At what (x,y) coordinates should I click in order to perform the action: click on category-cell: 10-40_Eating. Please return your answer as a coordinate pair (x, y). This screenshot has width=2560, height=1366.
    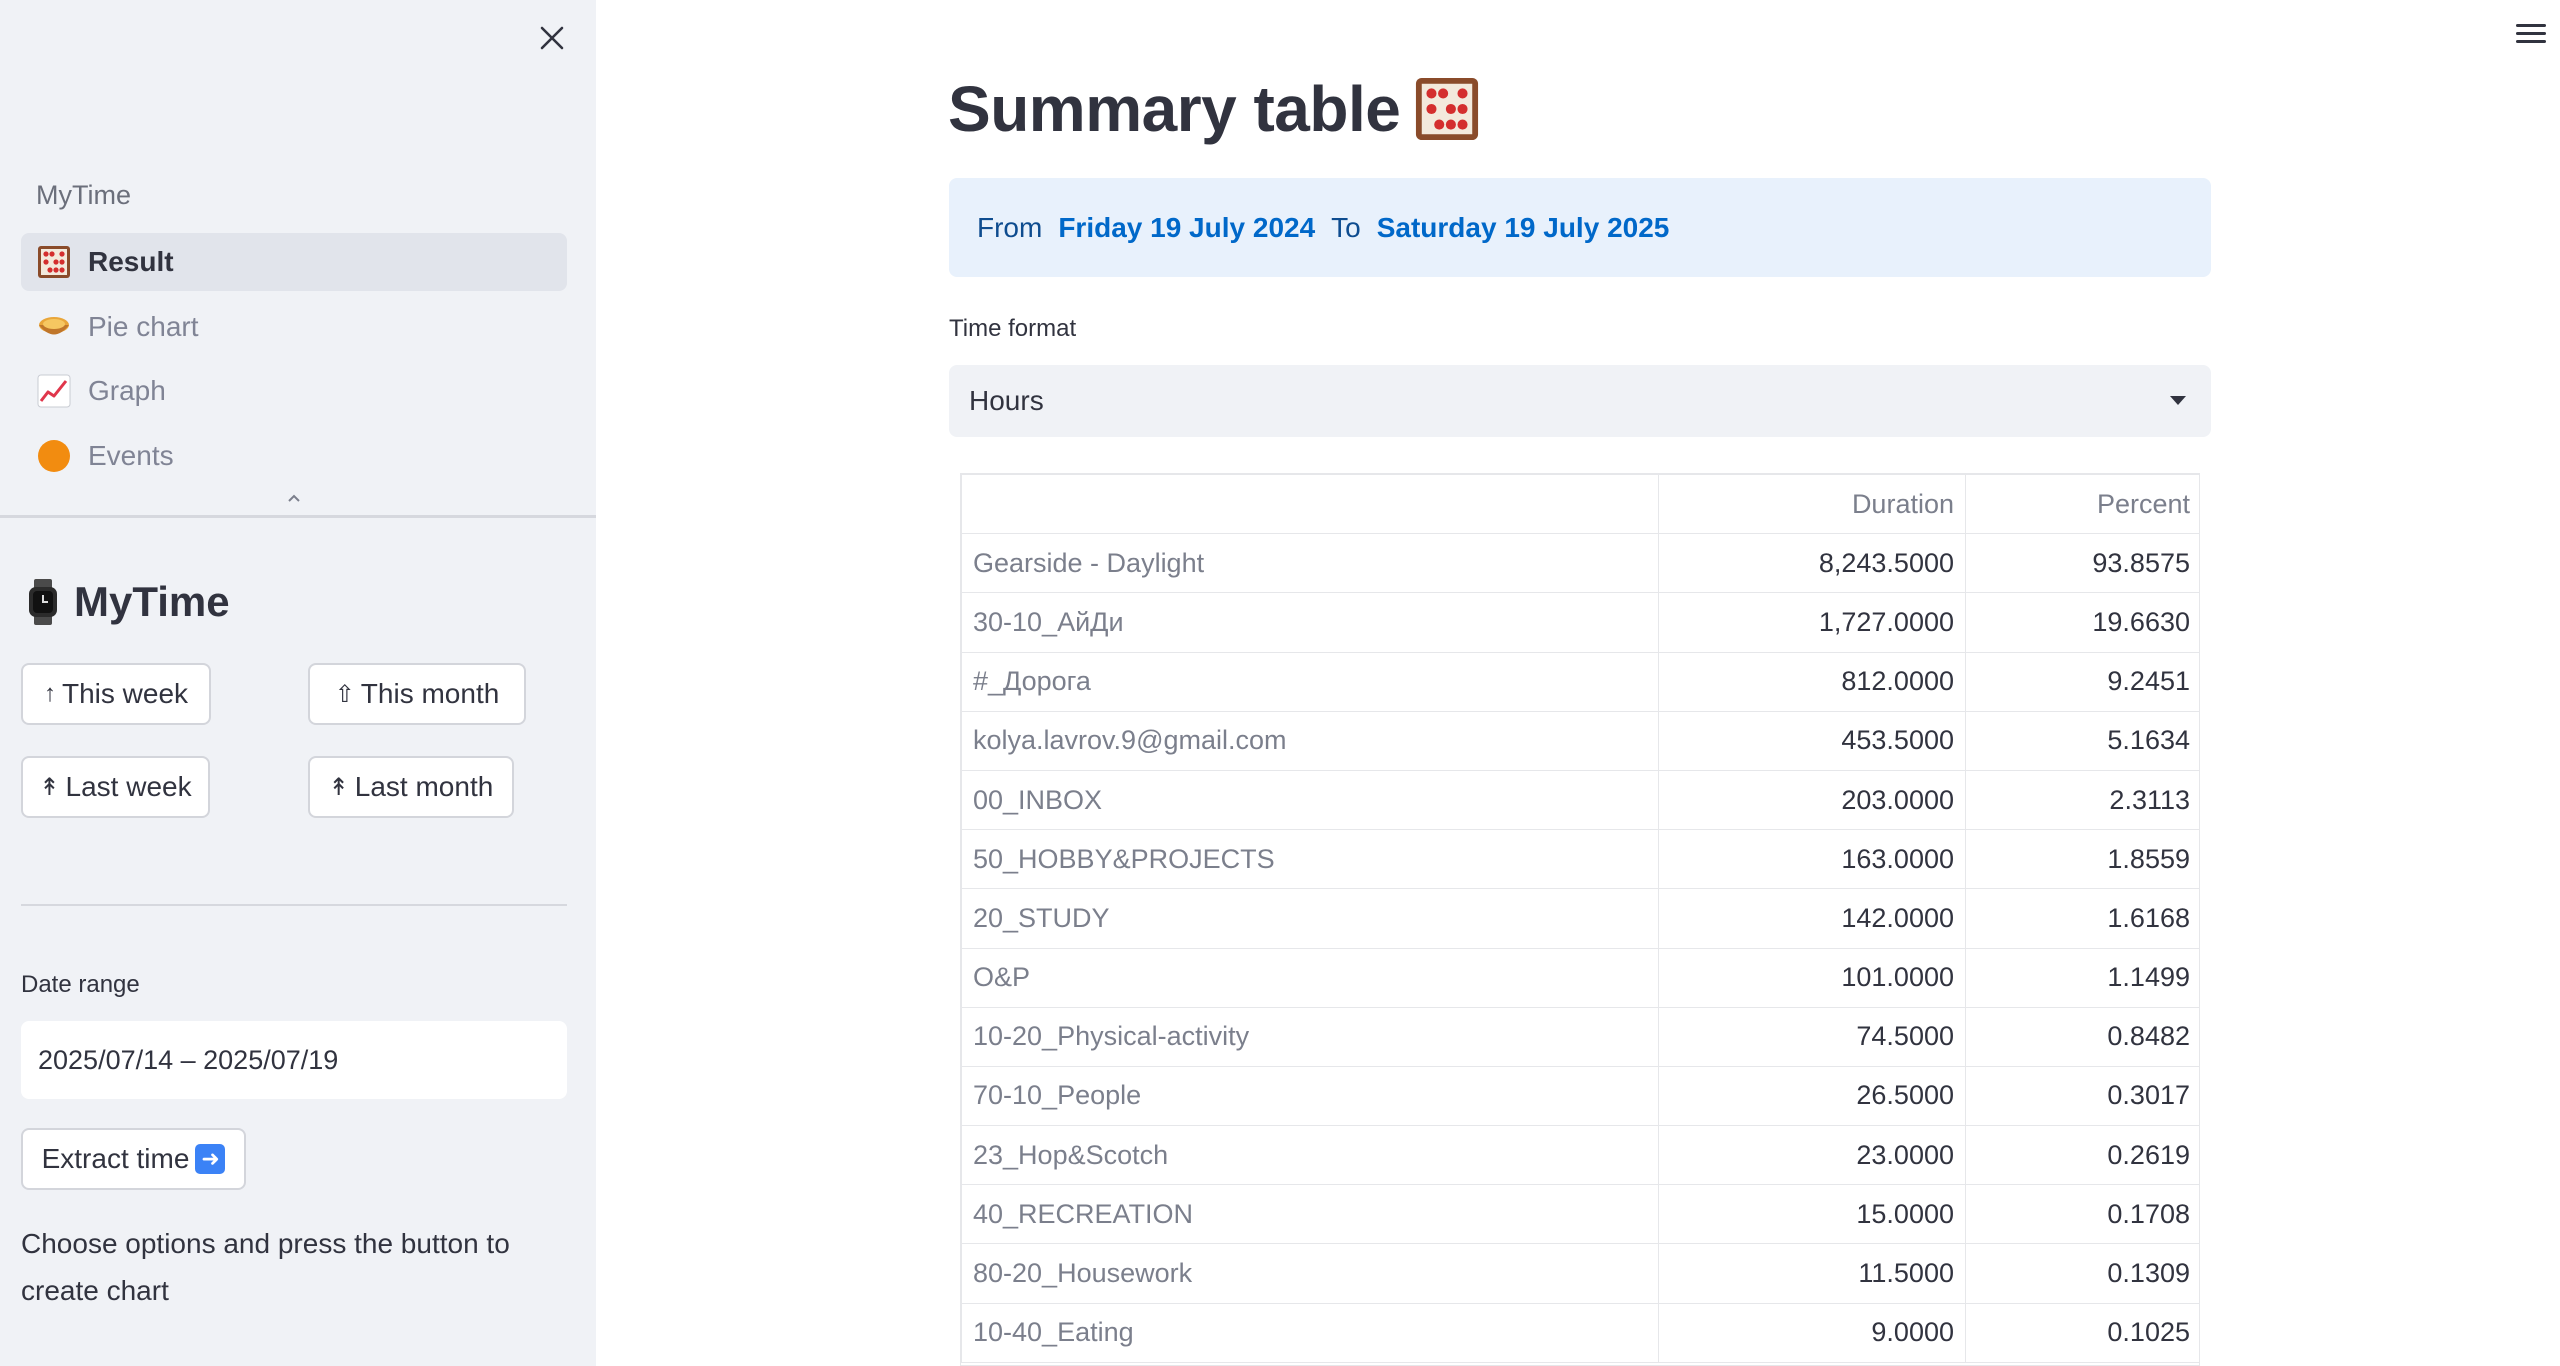
    Looking at the image, I should click on (1310, 1332).